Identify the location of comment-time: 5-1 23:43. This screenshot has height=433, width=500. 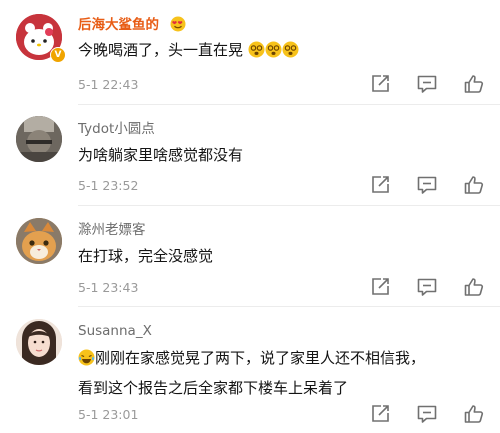
(108, 287).